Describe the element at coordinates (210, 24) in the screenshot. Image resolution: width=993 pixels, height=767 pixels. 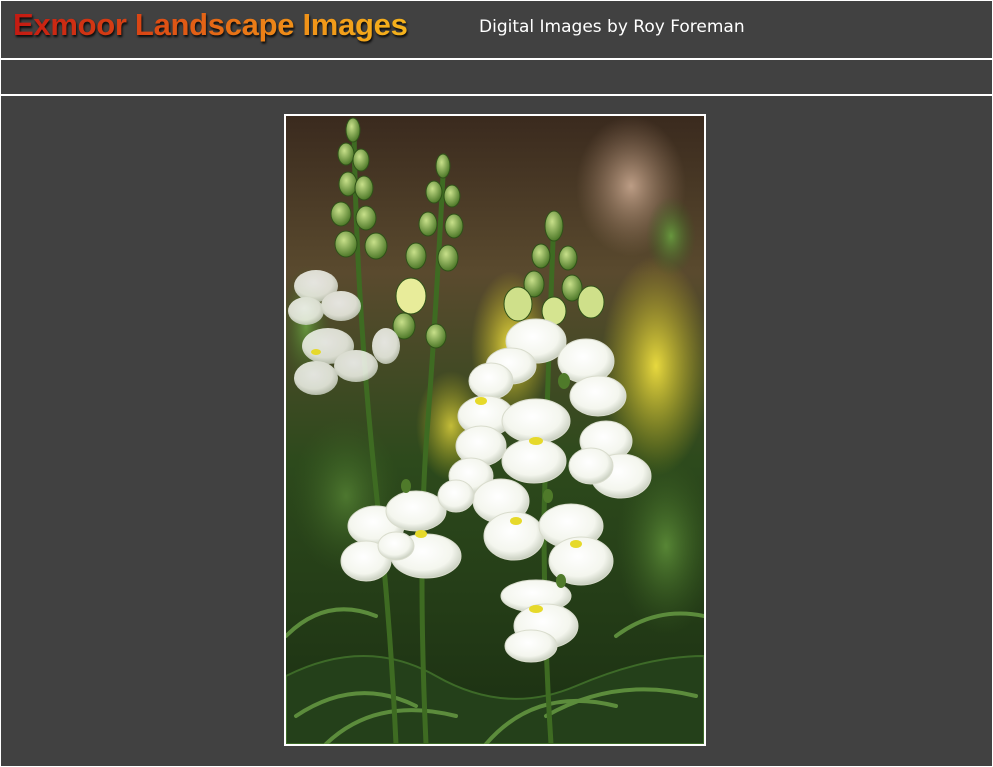
I see `site-title: Exmoor Landscape Images` at that location.